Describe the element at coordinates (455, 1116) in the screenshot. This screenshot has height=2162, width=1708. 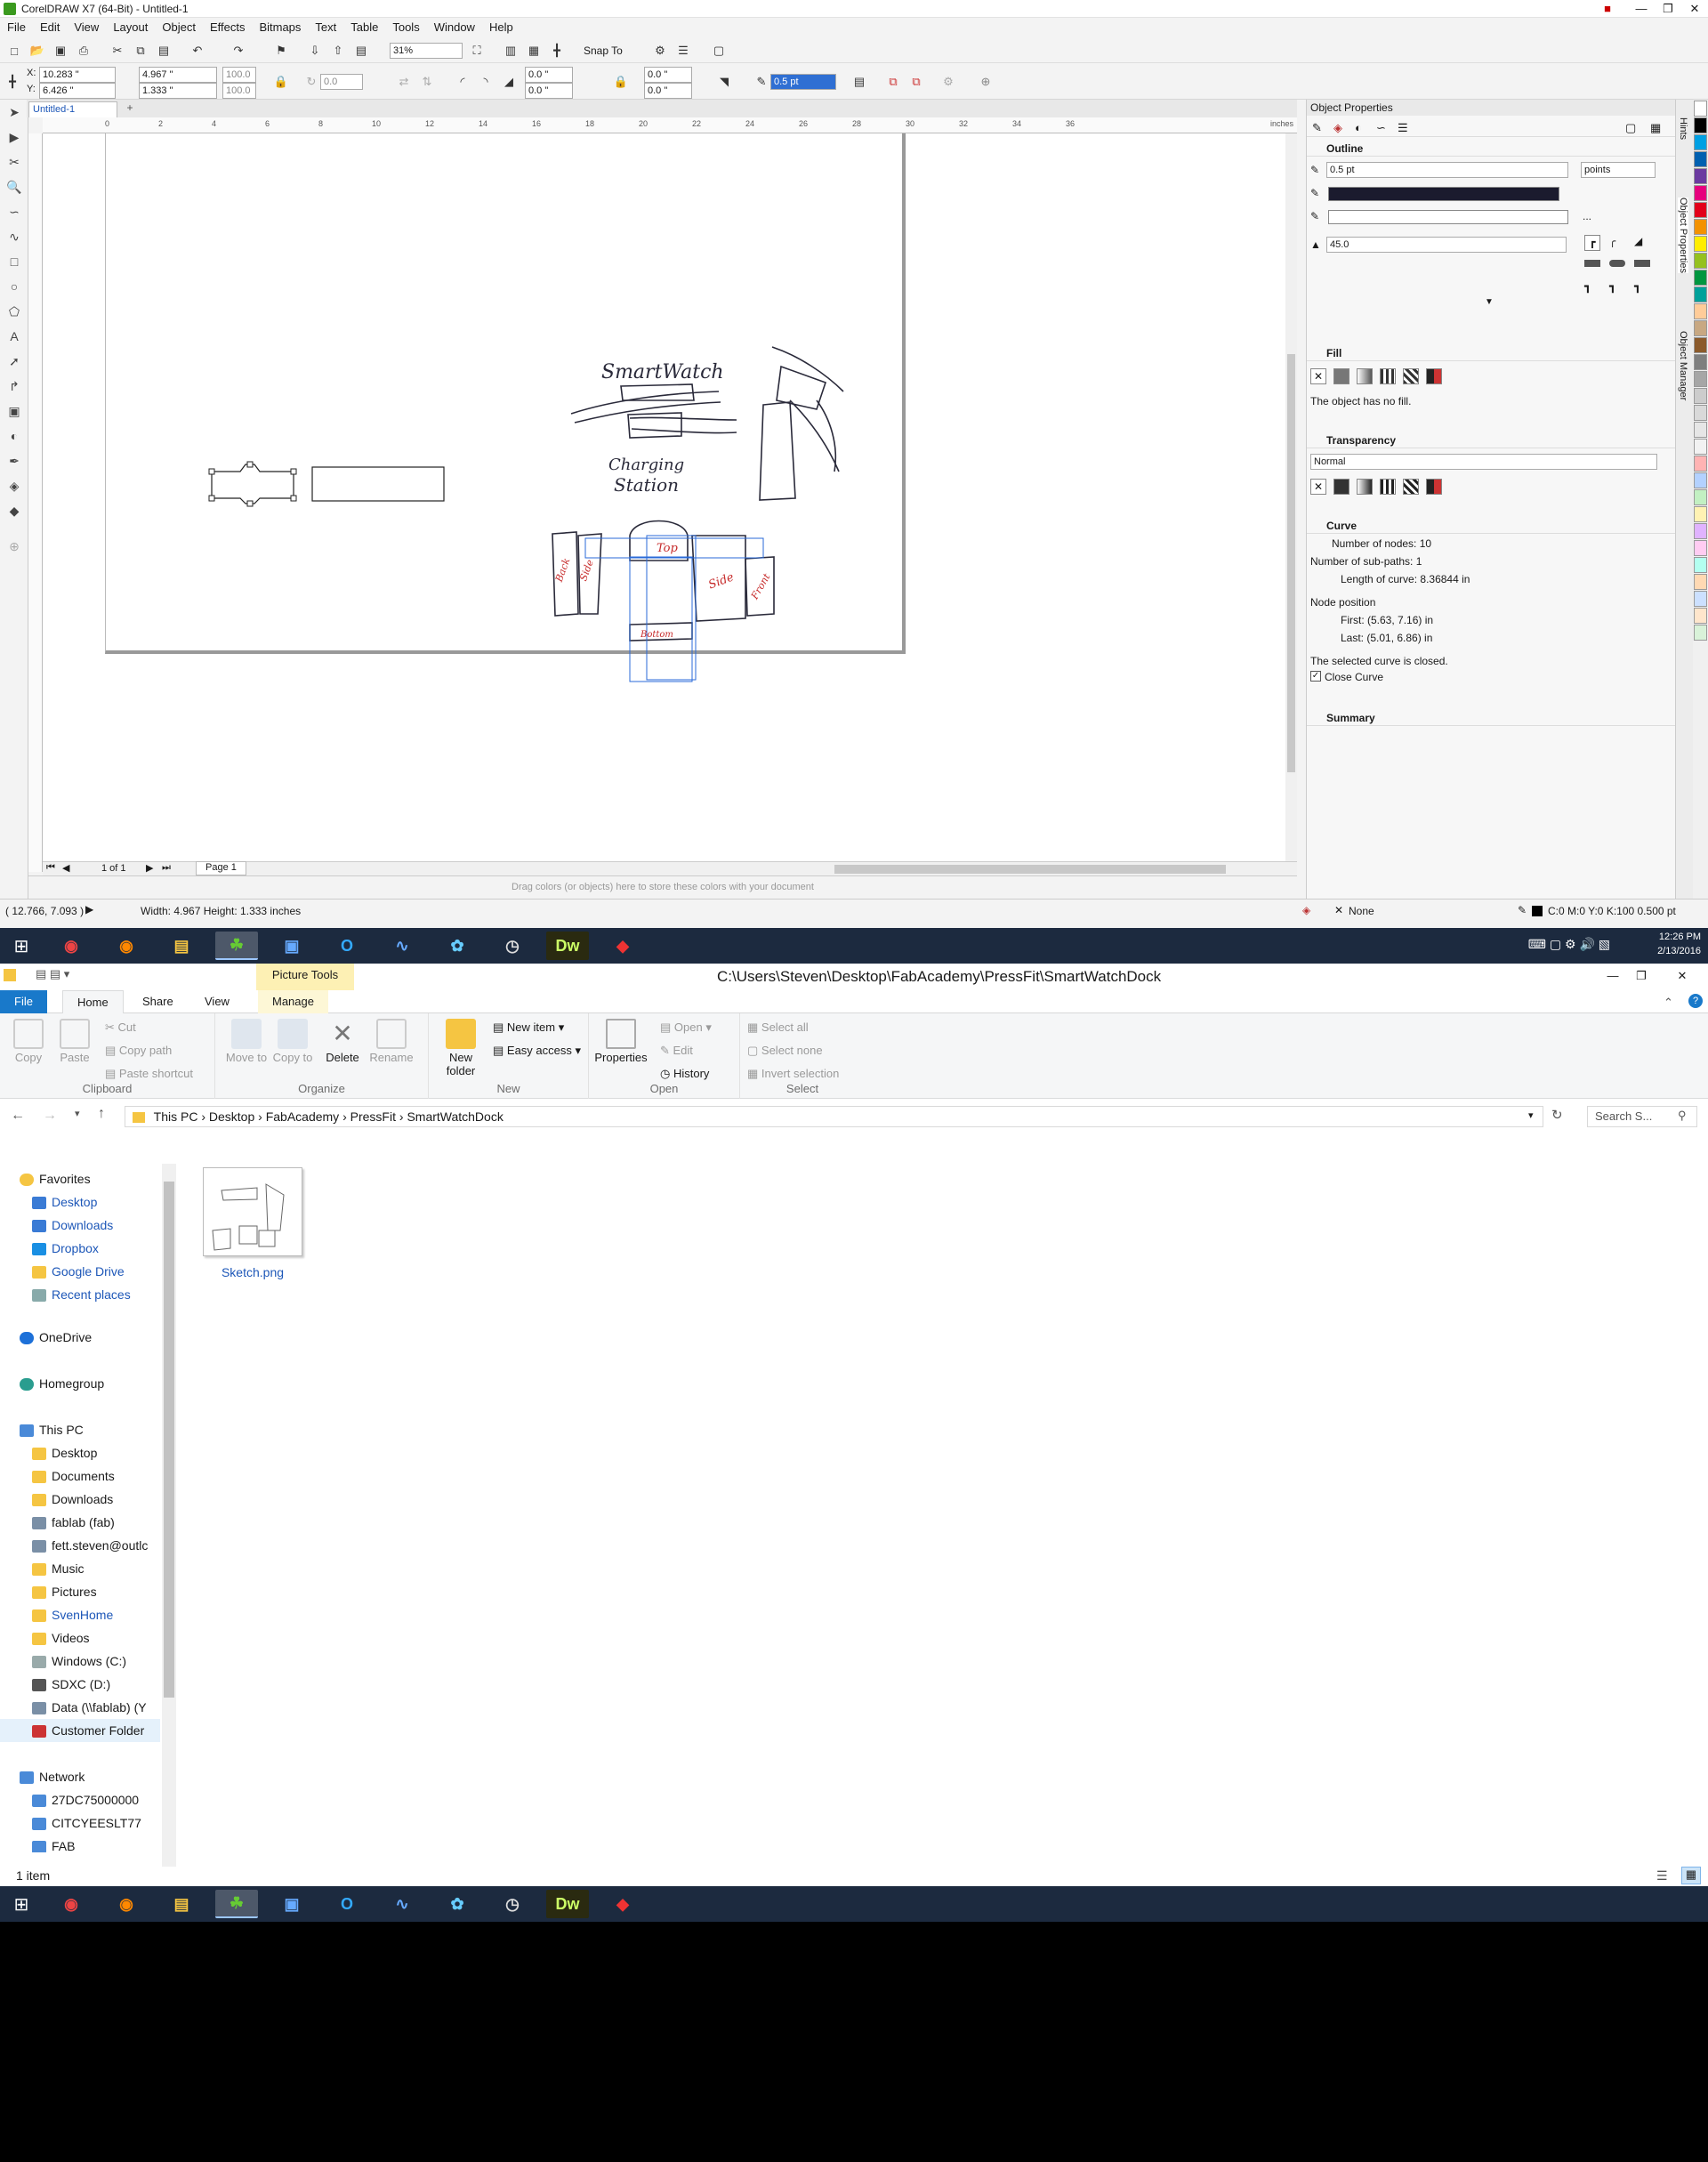
I see `breadcrumb-smartwatchdock: SmartWatchDock` at that location.